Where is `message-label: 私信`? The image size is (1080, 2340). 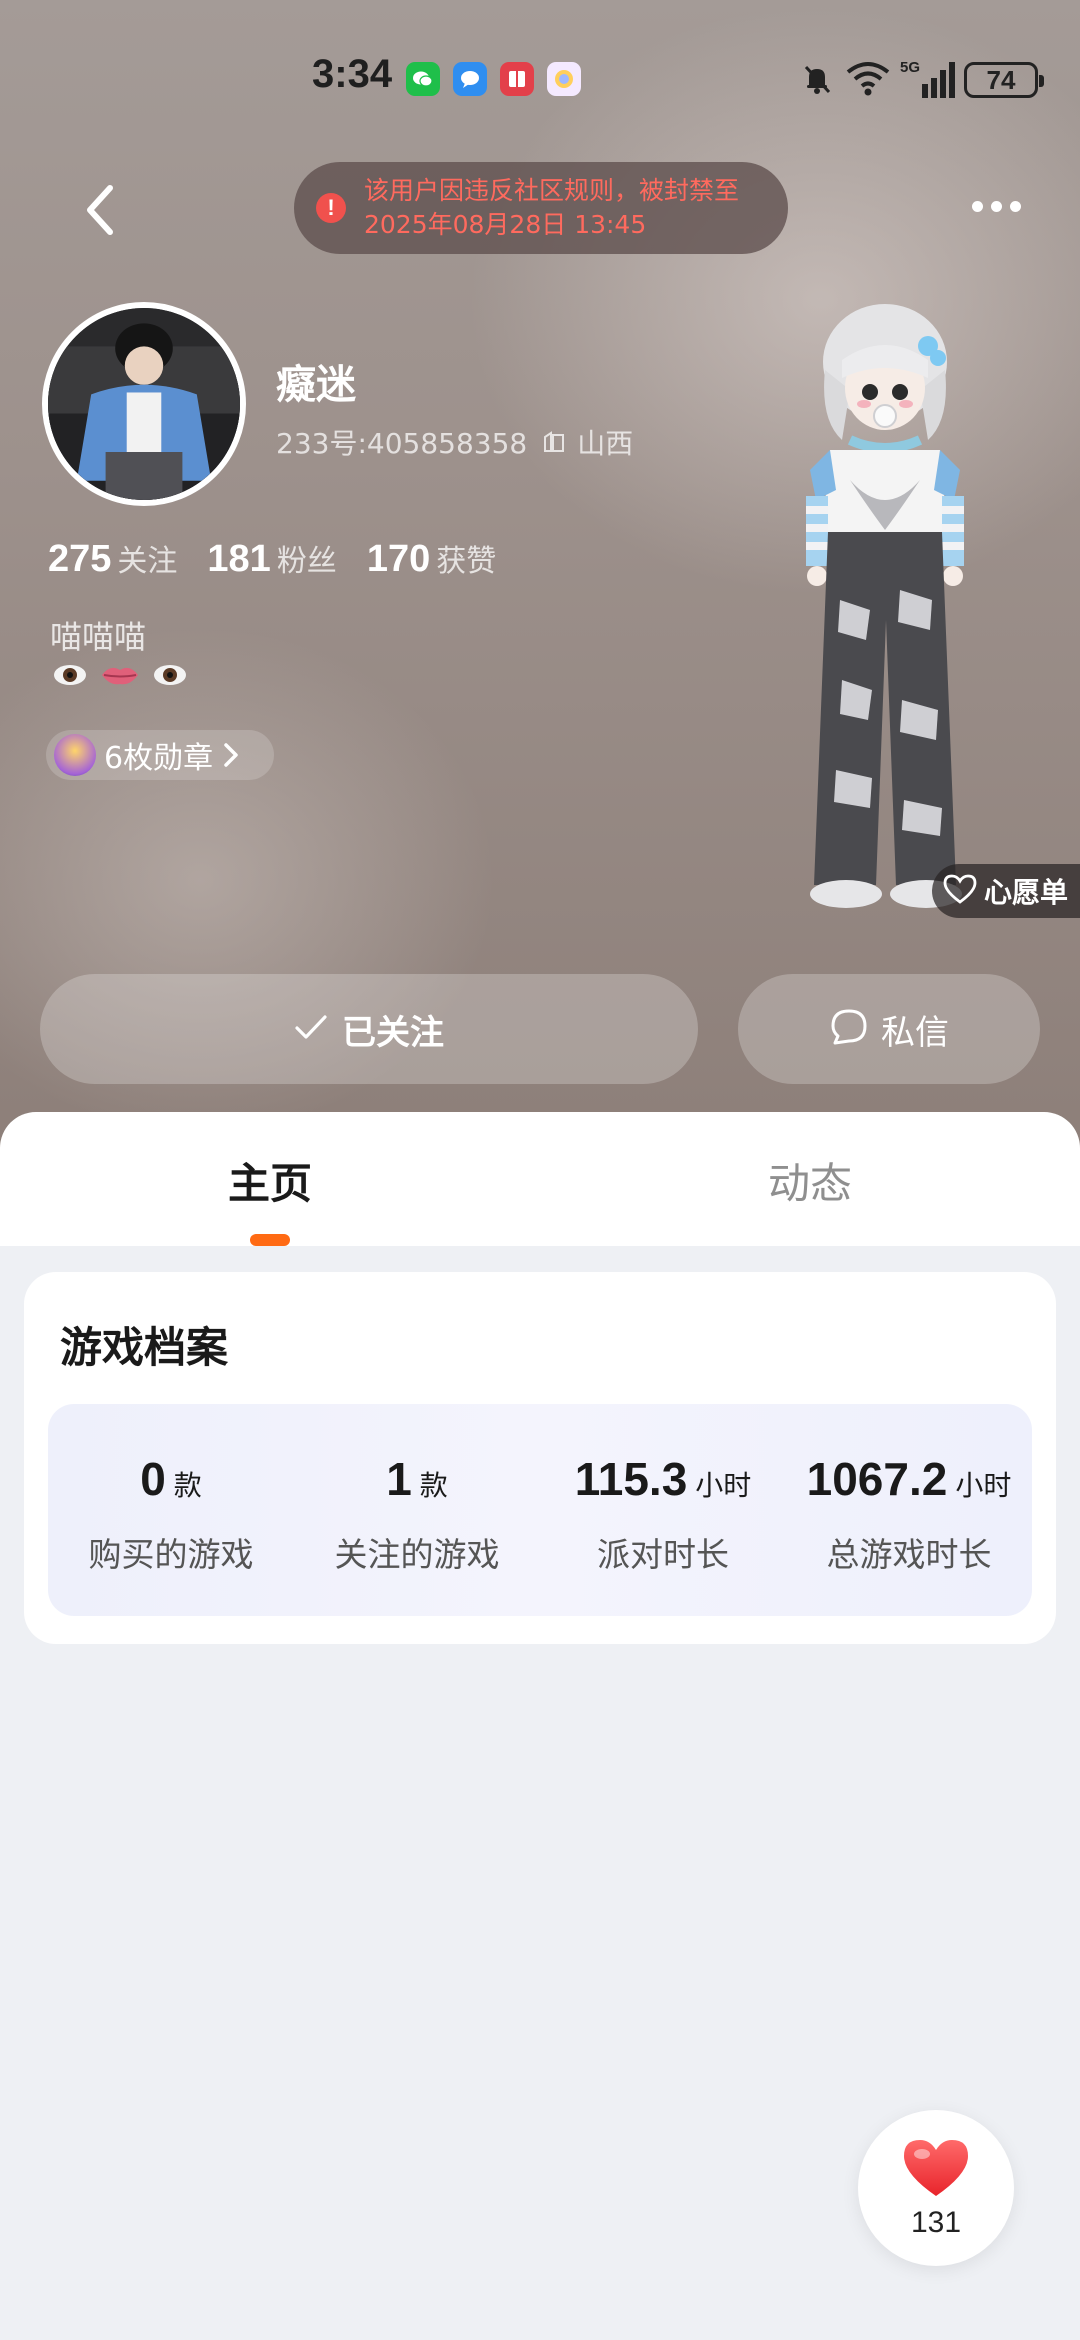
message-label: 私信 is located at coordinates (915, 1032).